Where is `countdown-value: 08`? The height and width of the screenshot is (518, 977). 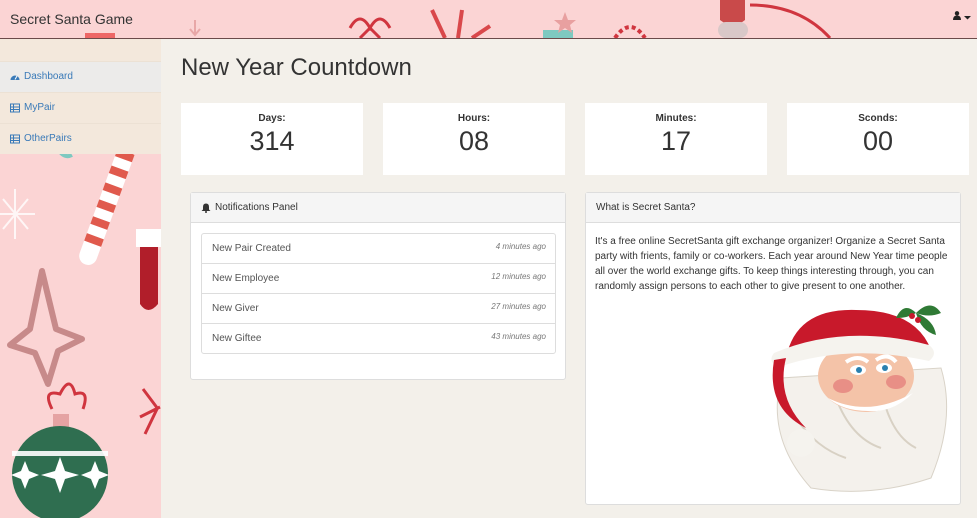 countdown-value: 08 is located at coordinates (474, 141).